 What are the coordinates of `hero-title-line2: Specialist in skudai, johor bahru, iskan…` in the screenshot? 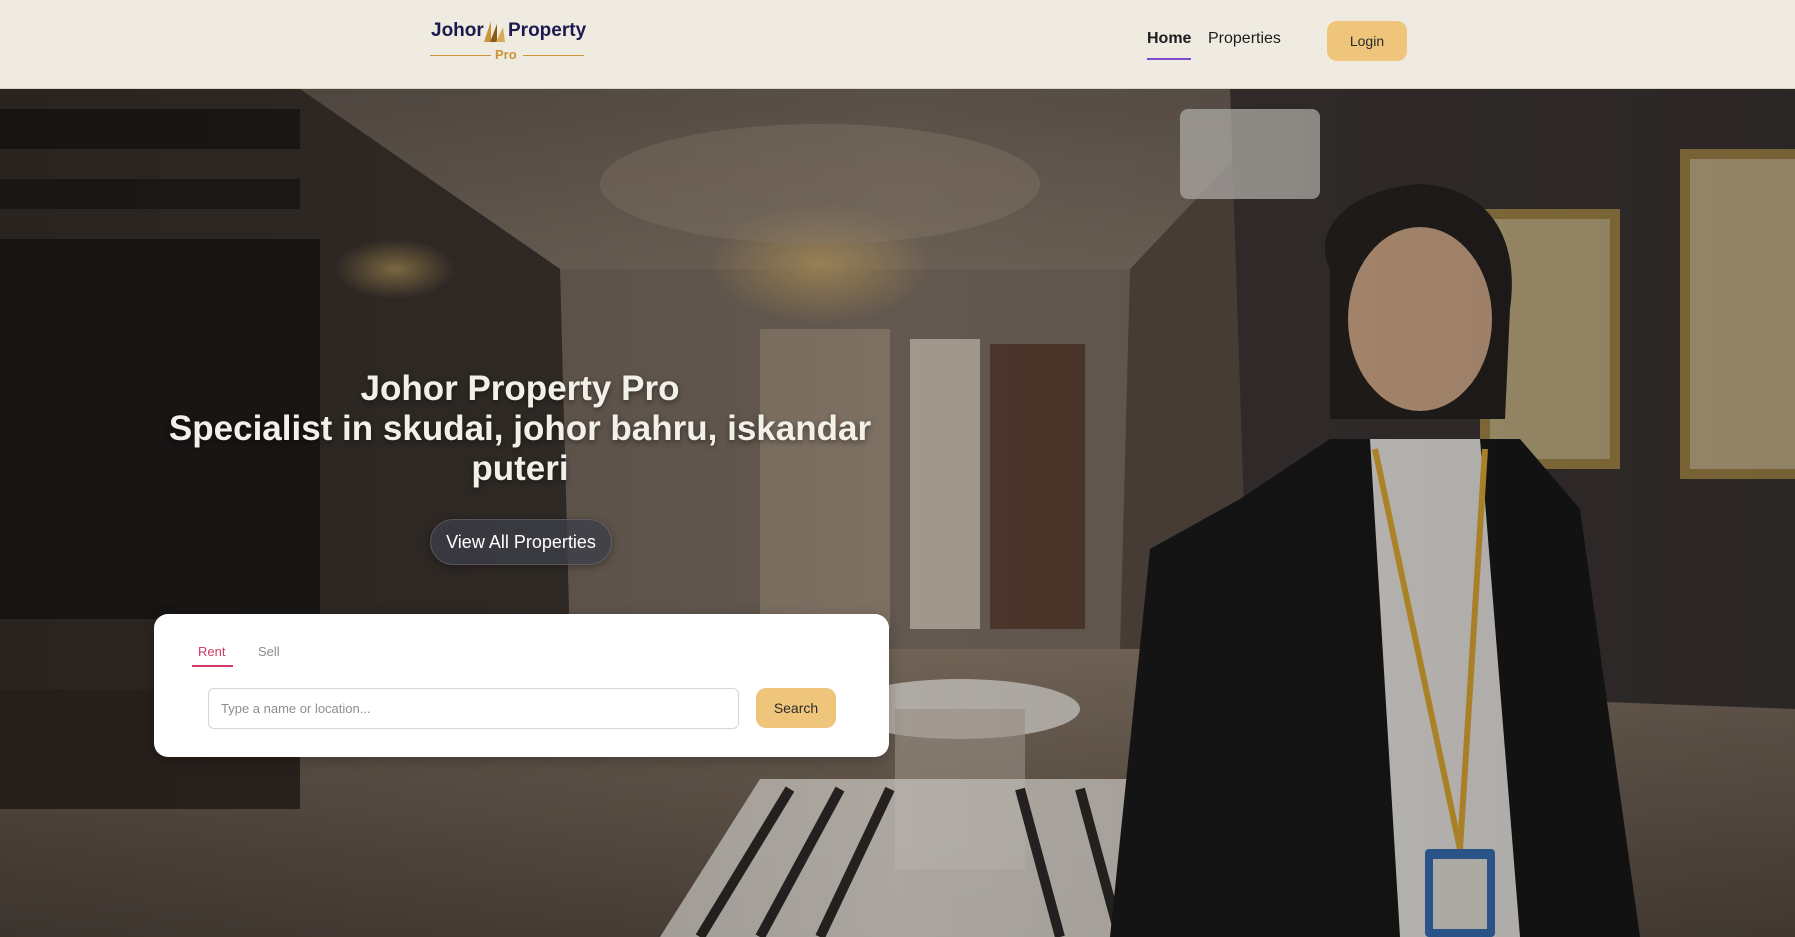 It's located at (520, 448).